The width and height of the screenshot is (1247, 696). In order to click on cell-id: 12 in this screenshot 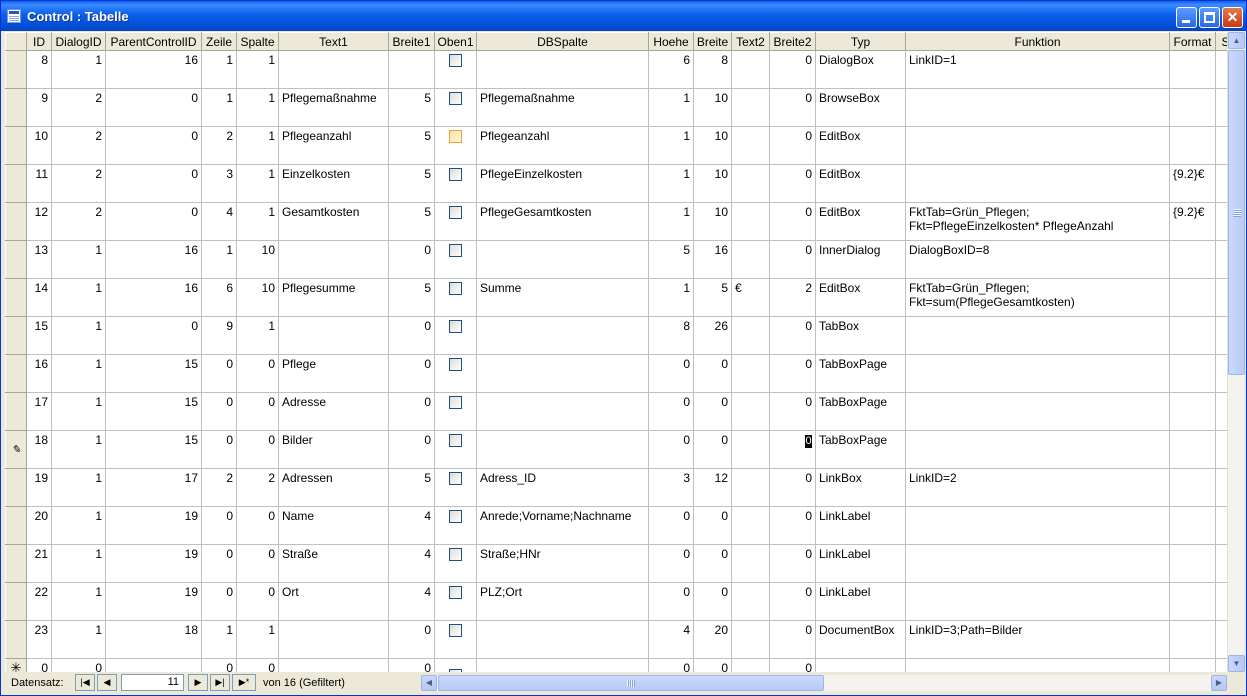, I will do `click(39, 221)`.